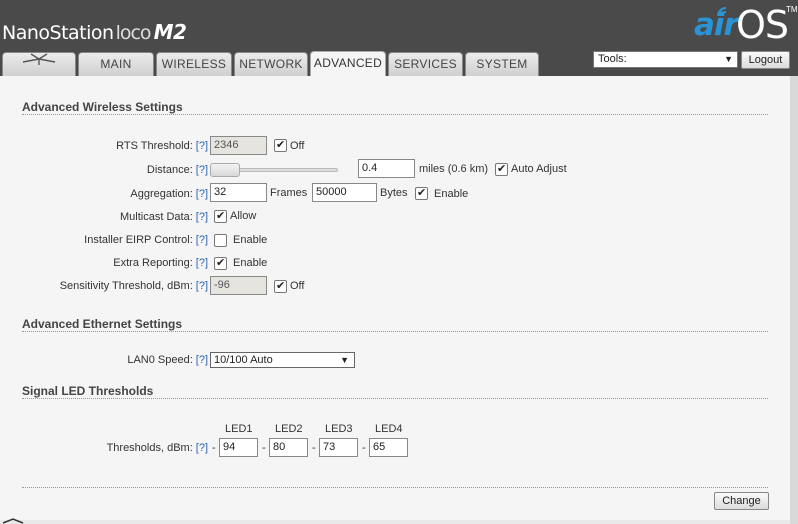  I want to click on thresholds-label: Thresholds, dBm: [?], so click(124, 448).